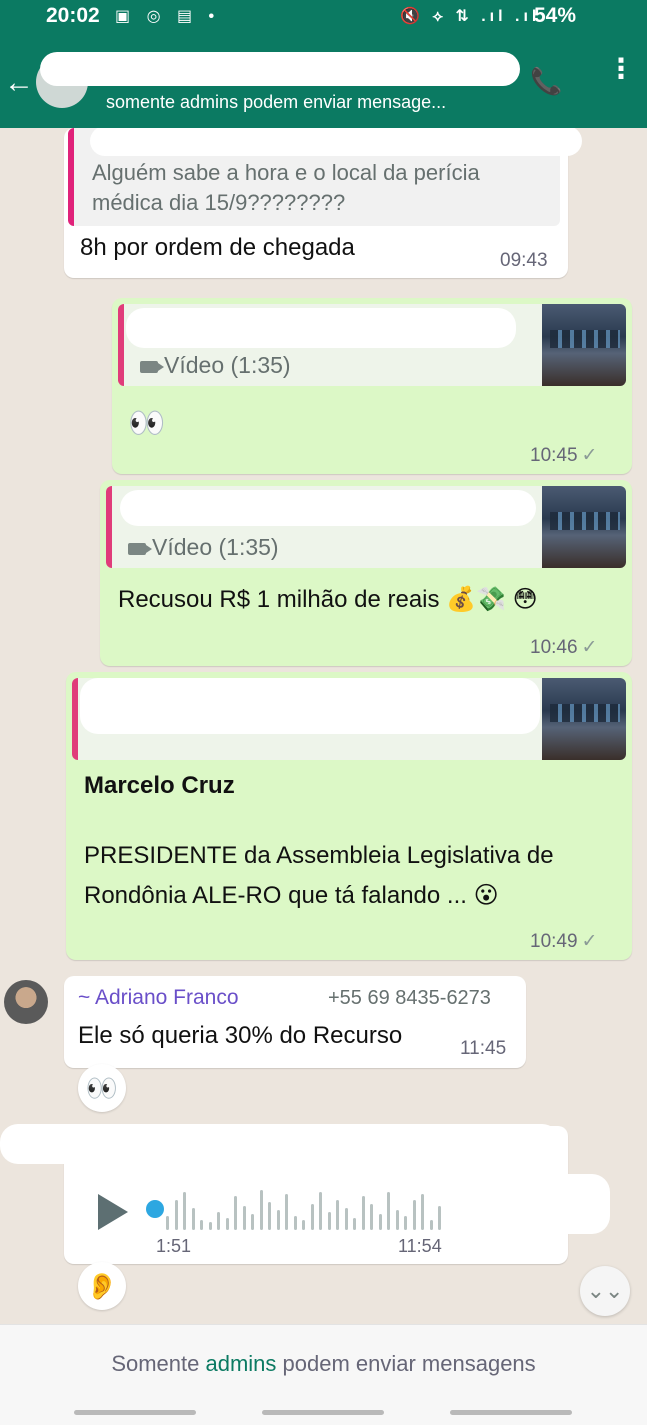 The image size is (647, 1425). Describe the element at coordinates (217, 247) in the screenshot. I see `message-text: 8h por ordem de chegada` at that location.